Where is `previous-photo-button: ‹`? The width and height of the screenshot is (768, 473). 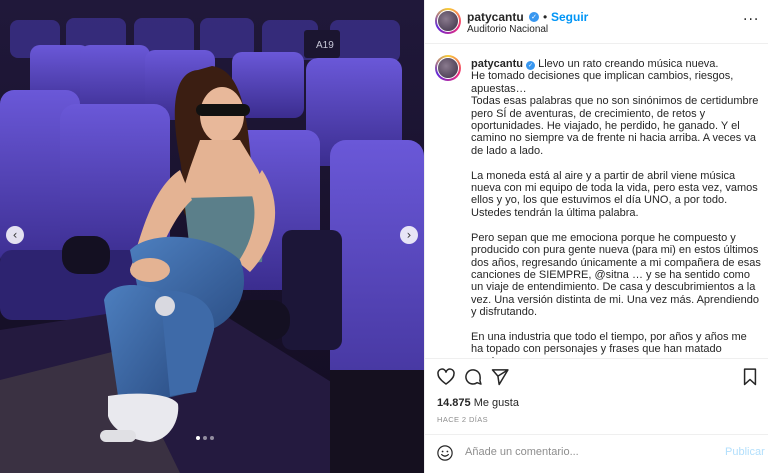 previous-photo-button: ‹ is located at coordinates (15, 235).